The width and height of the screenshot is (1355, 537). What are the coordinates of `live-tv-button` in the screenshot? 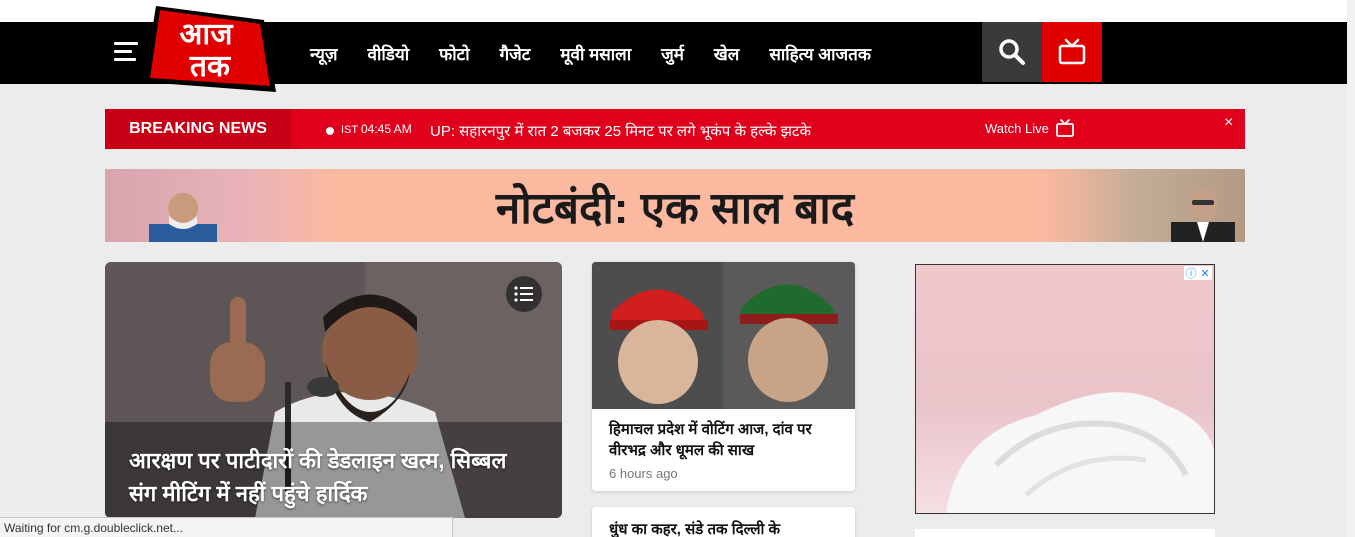 It's located at (1072, 52).